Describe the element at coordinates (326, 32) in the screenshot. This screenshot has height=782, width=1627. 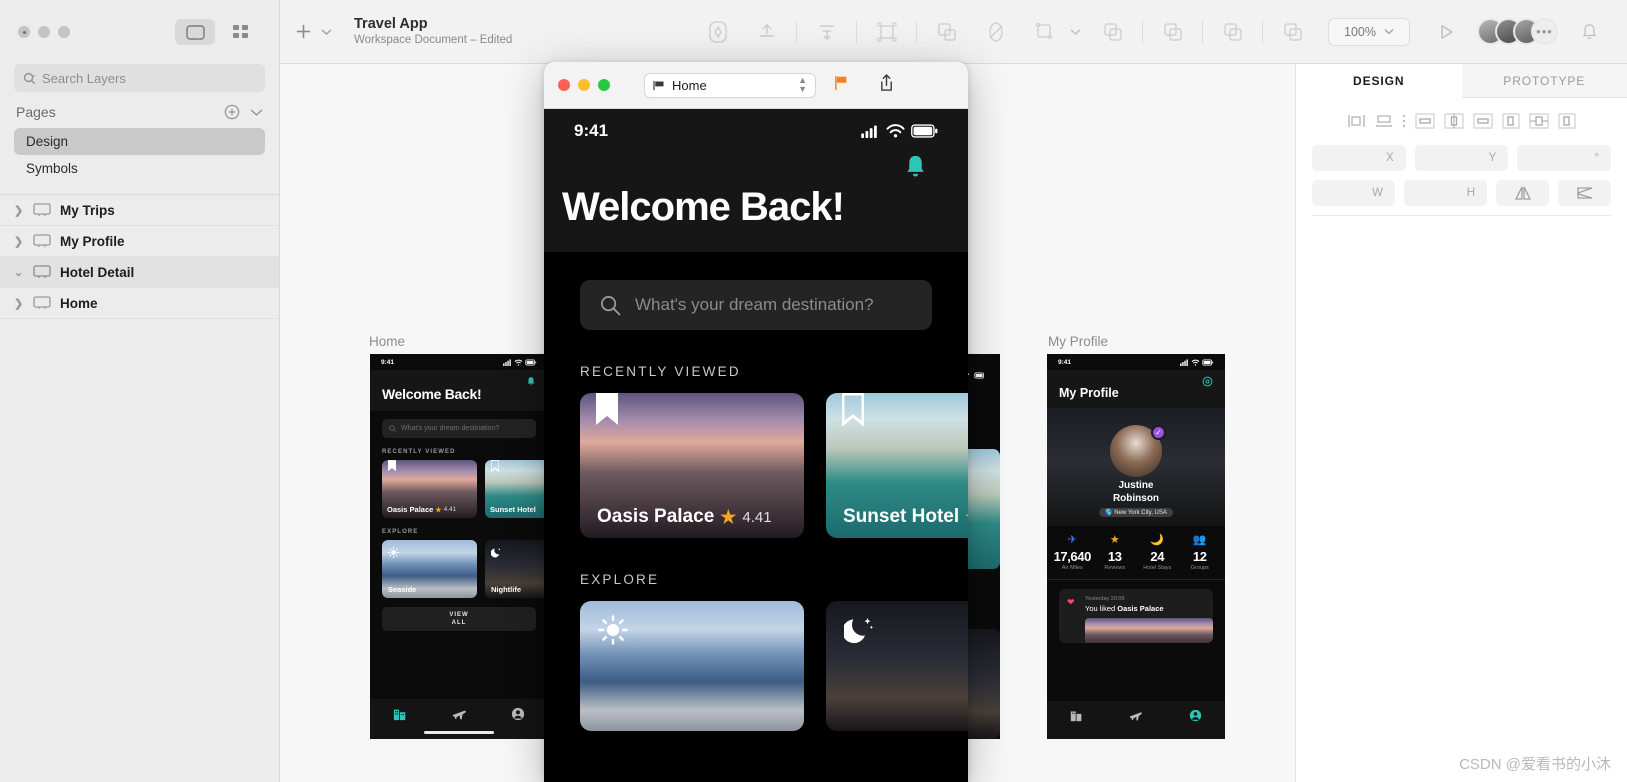
I see `insert-chevron-down-icon` at that location.